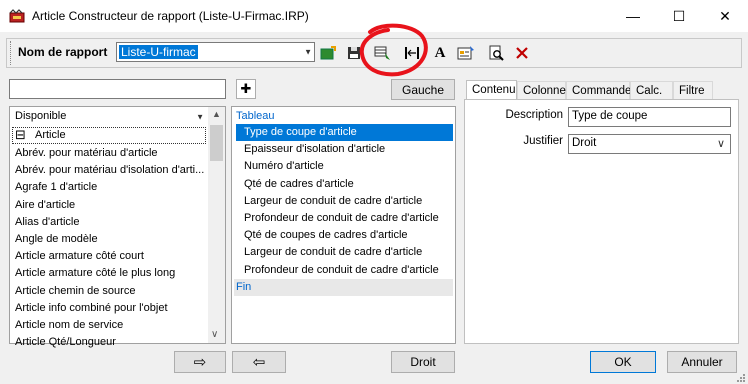  I want to click on app-icon, so click(17, 16).